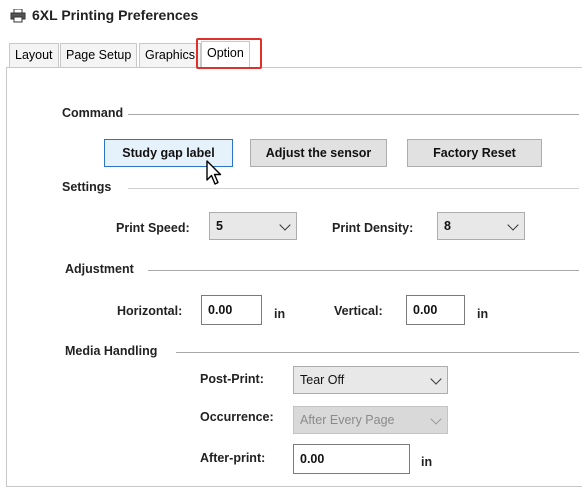  I want to click on settings-divider, so click(353, 188).